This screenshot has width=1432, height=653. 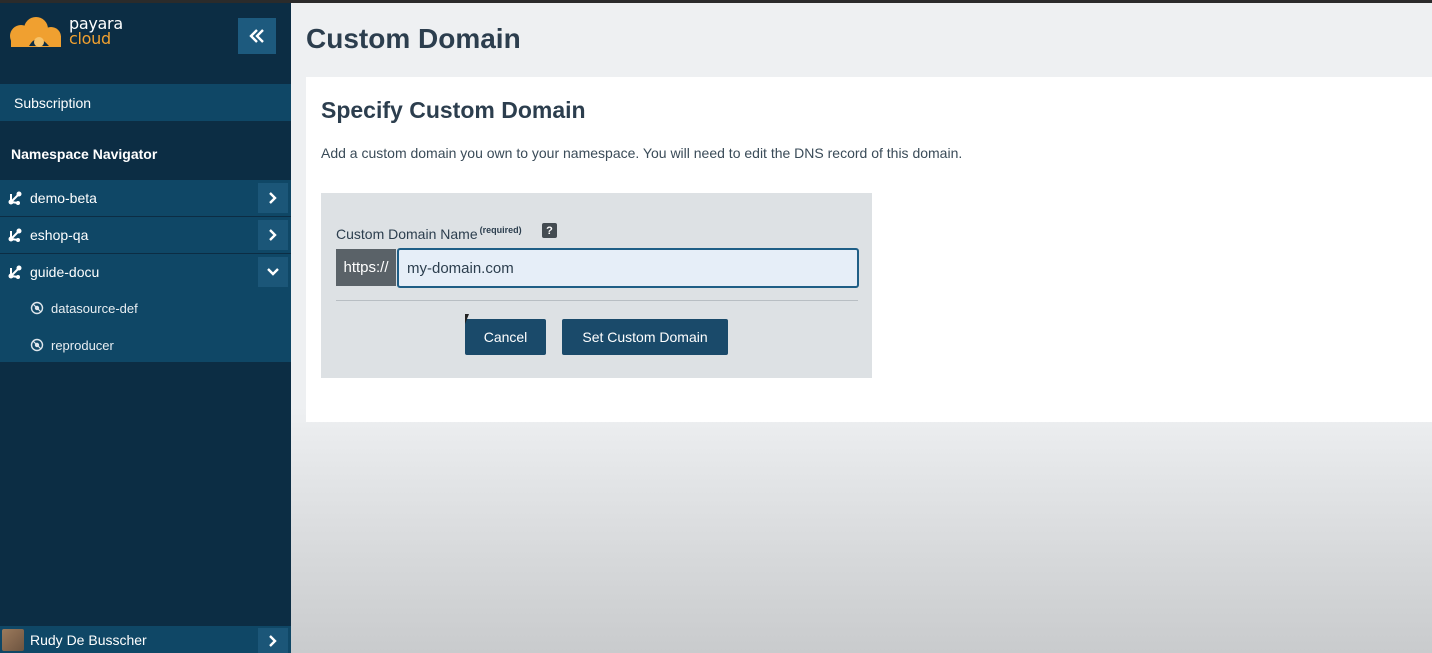 What do you see at coordinates (65, 272) in the screenshot?
I see `namespace-label: guide-docu` at bounding box center [65, 272].